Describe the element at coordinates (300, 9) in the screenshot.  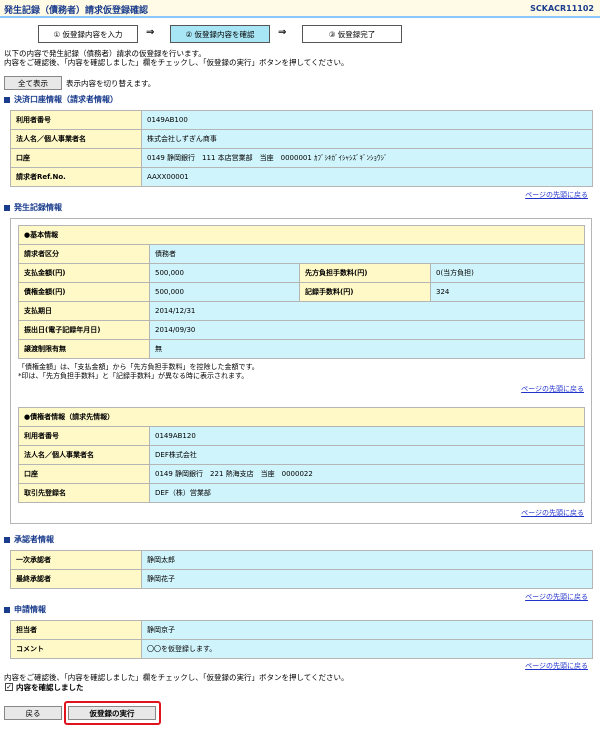
I see `title-bar: 発生記録（債務者）請求仮登録確認 SCKACR11102` at that location.